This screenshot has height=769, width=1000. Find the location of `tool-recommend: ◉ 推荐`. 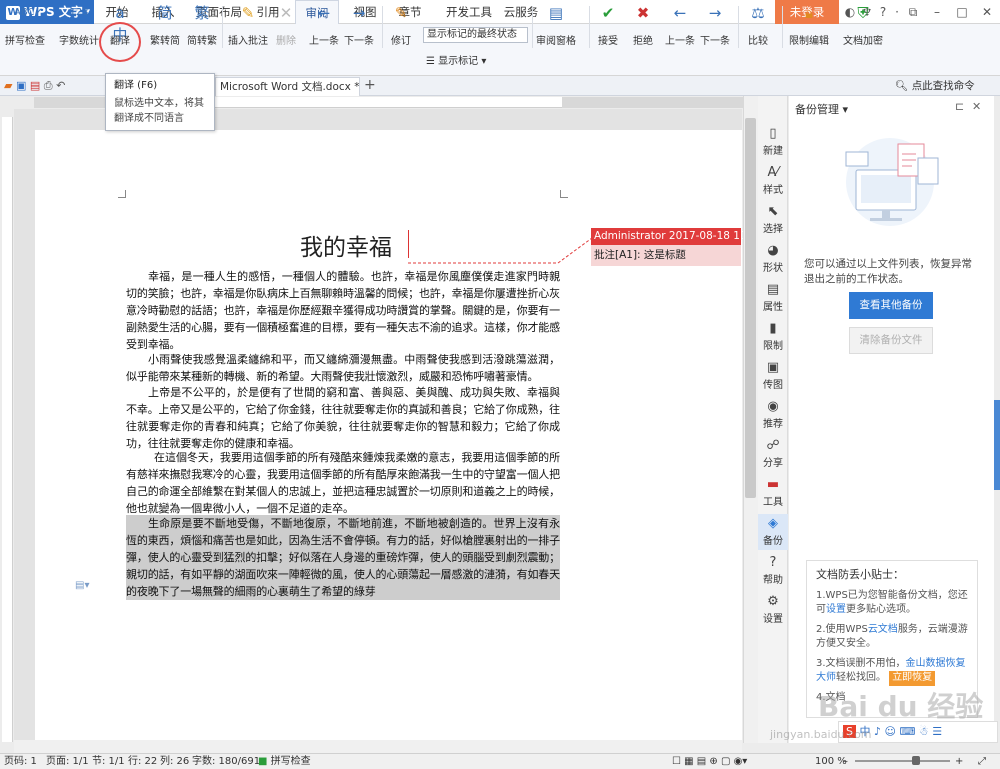

tool-recommend: ◉ 推荐 is located at coordinates (773, 414).